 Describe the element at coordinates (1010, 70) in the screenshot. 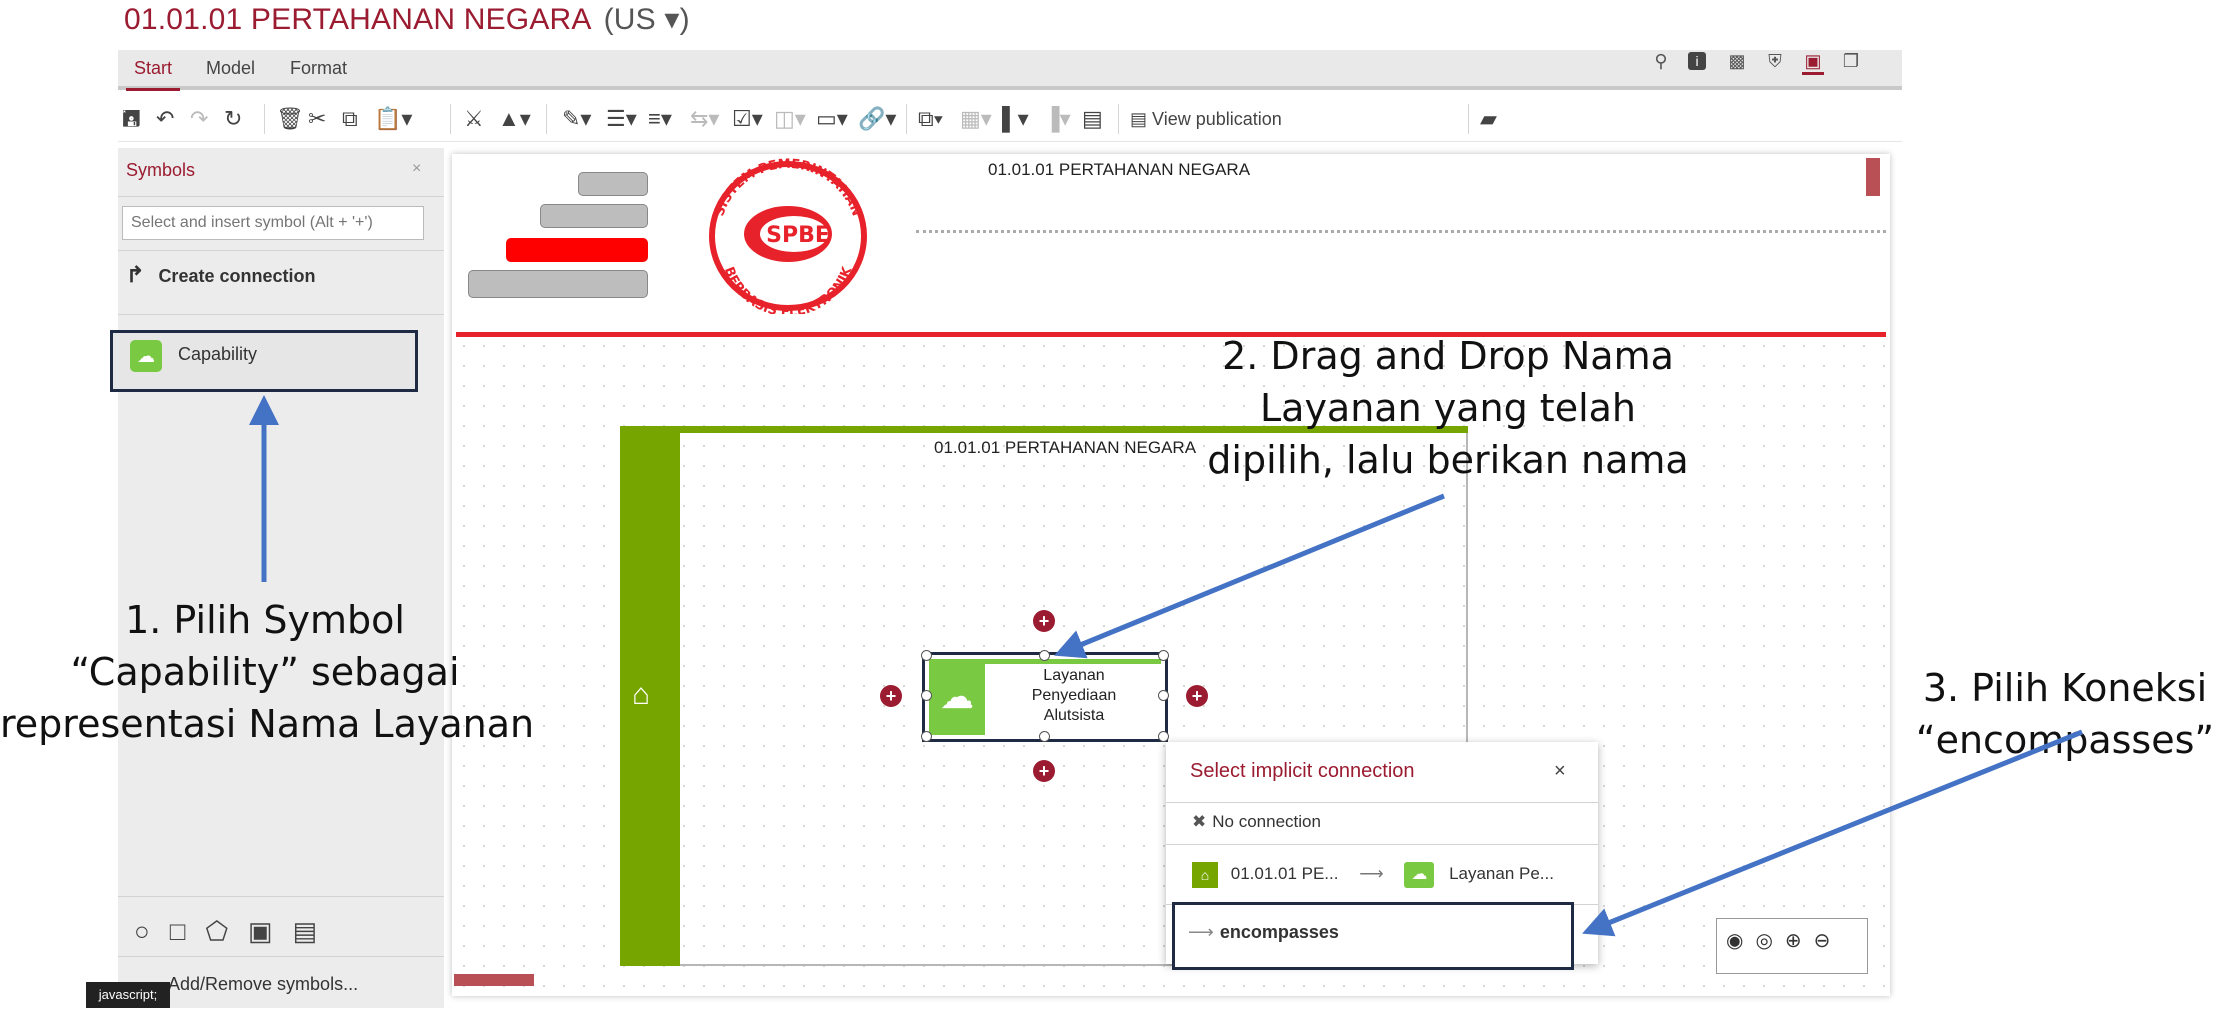

I see `ribbon-tabbar: Start Model Format` at that location.